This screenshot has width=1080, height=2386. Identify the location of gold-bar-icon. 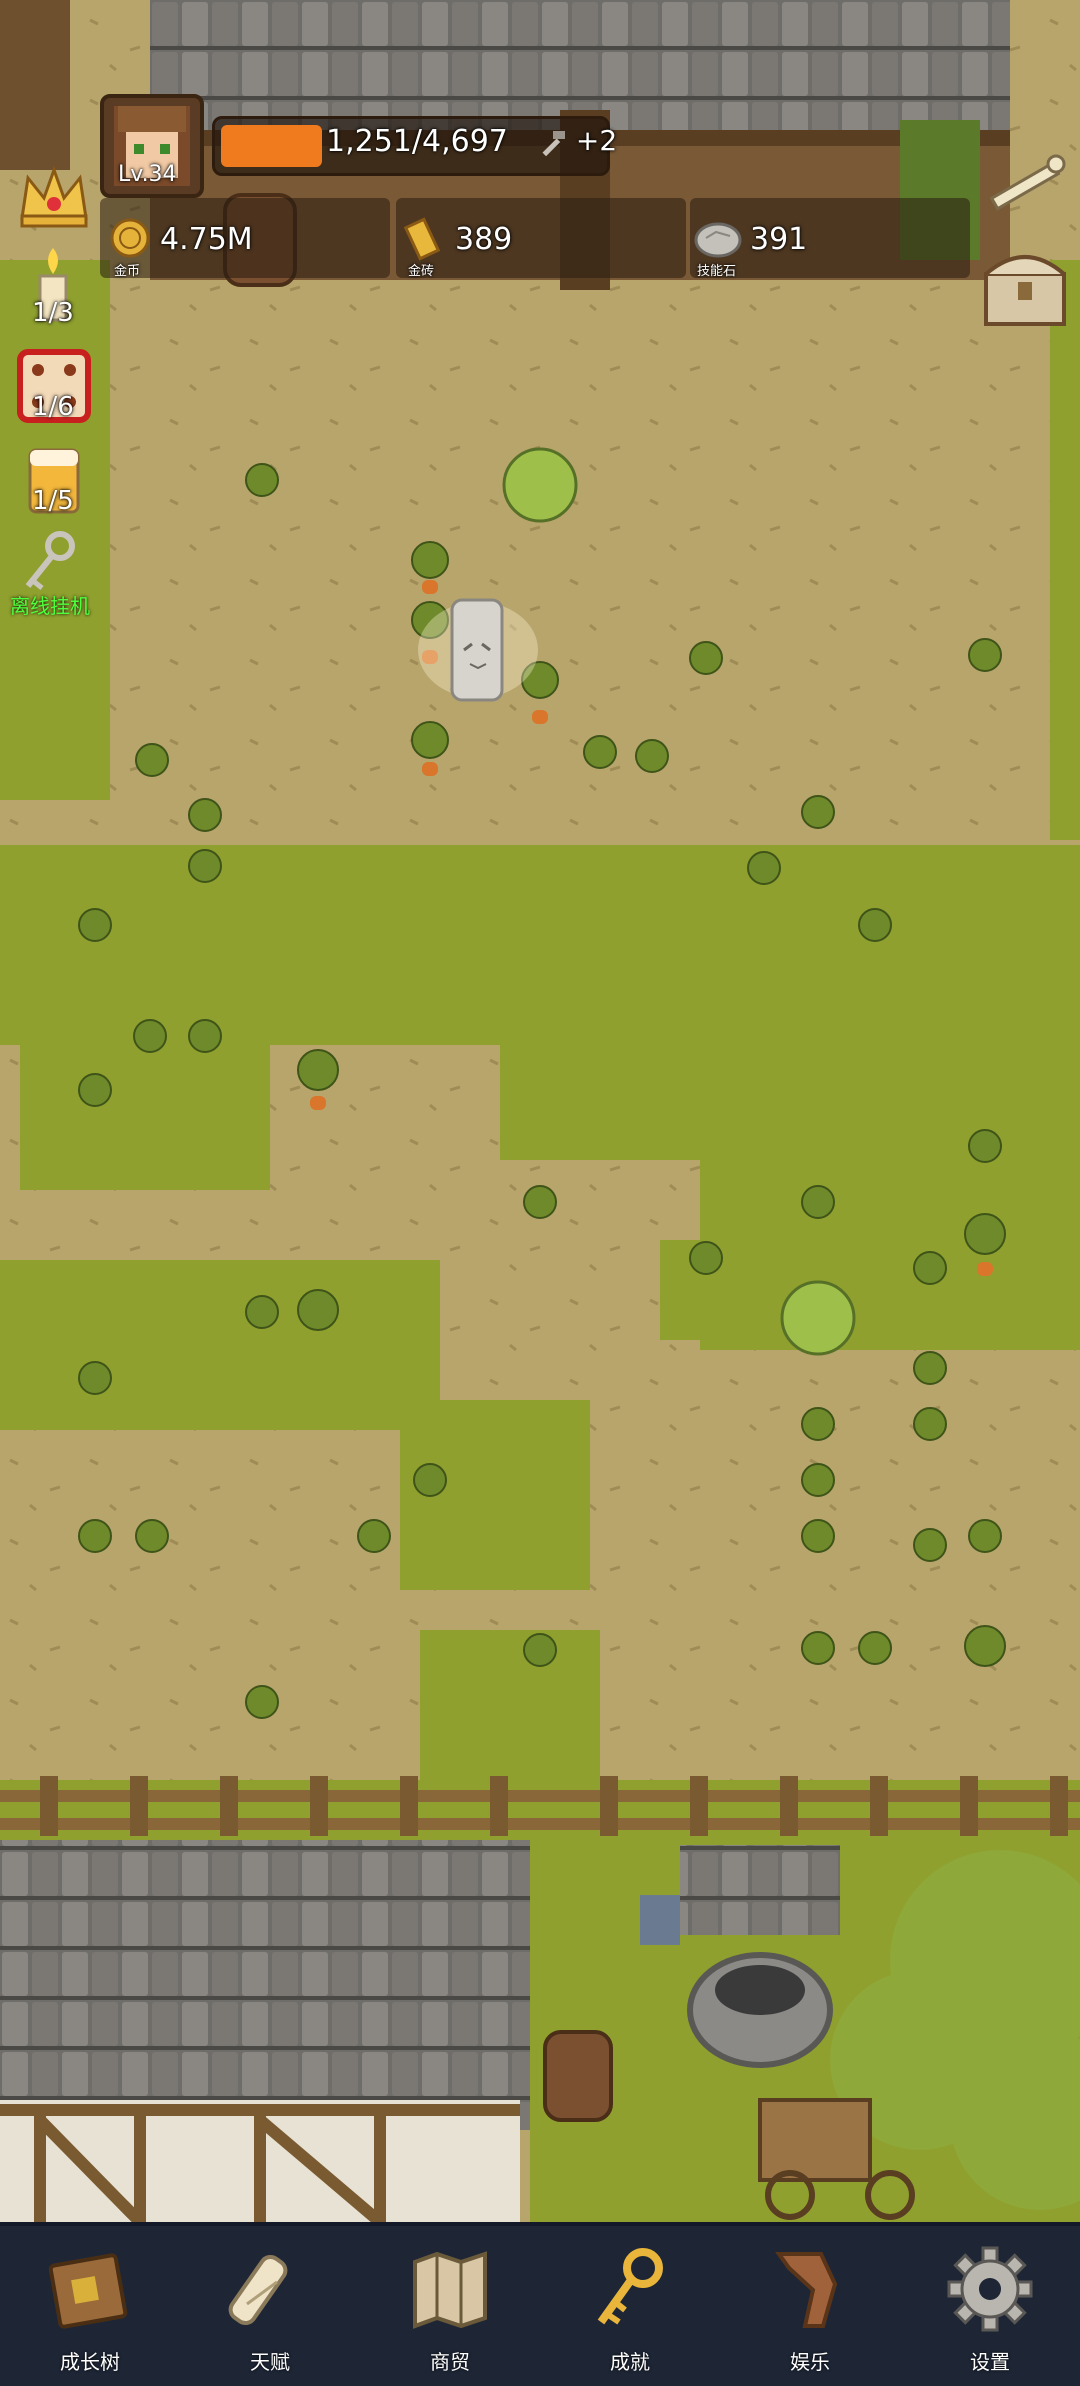
(422, 239).